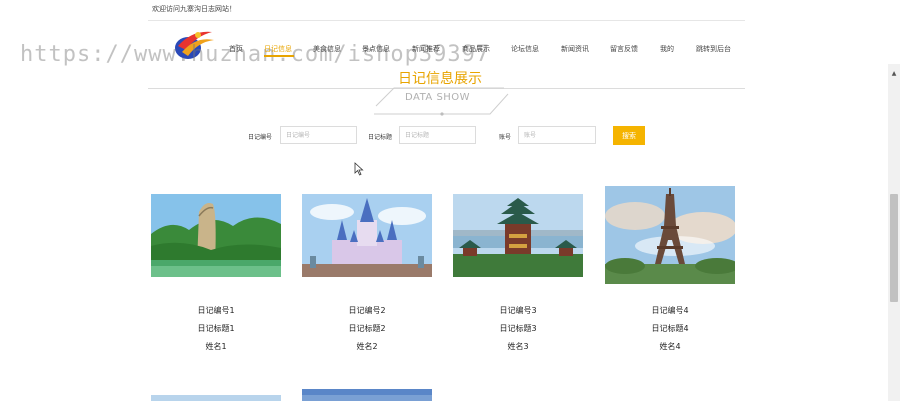  What do you see at coordinates (518, 346) in the screenshot?
I see `diary-author: 姓名3` at bounding box center [518, 346].